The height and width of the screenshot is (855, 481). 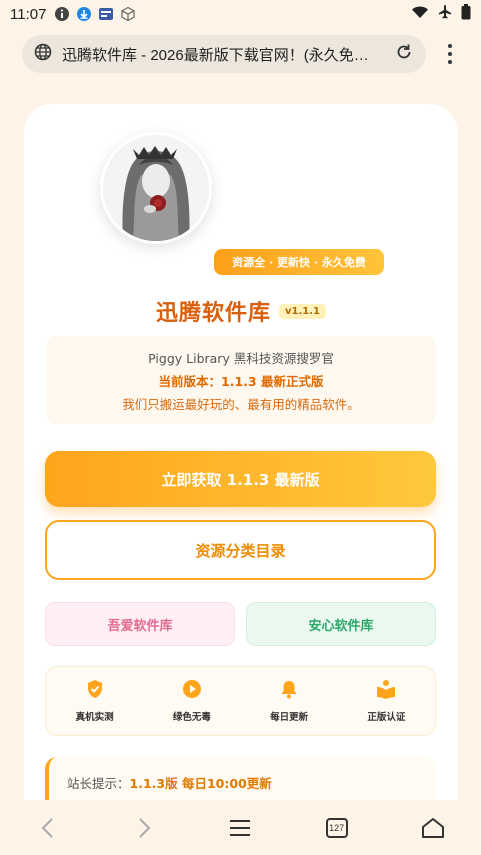 What do you see at coordinates (466, 14) in the screenshot?
I see `battery-icon` at bounding box center [466, 14].